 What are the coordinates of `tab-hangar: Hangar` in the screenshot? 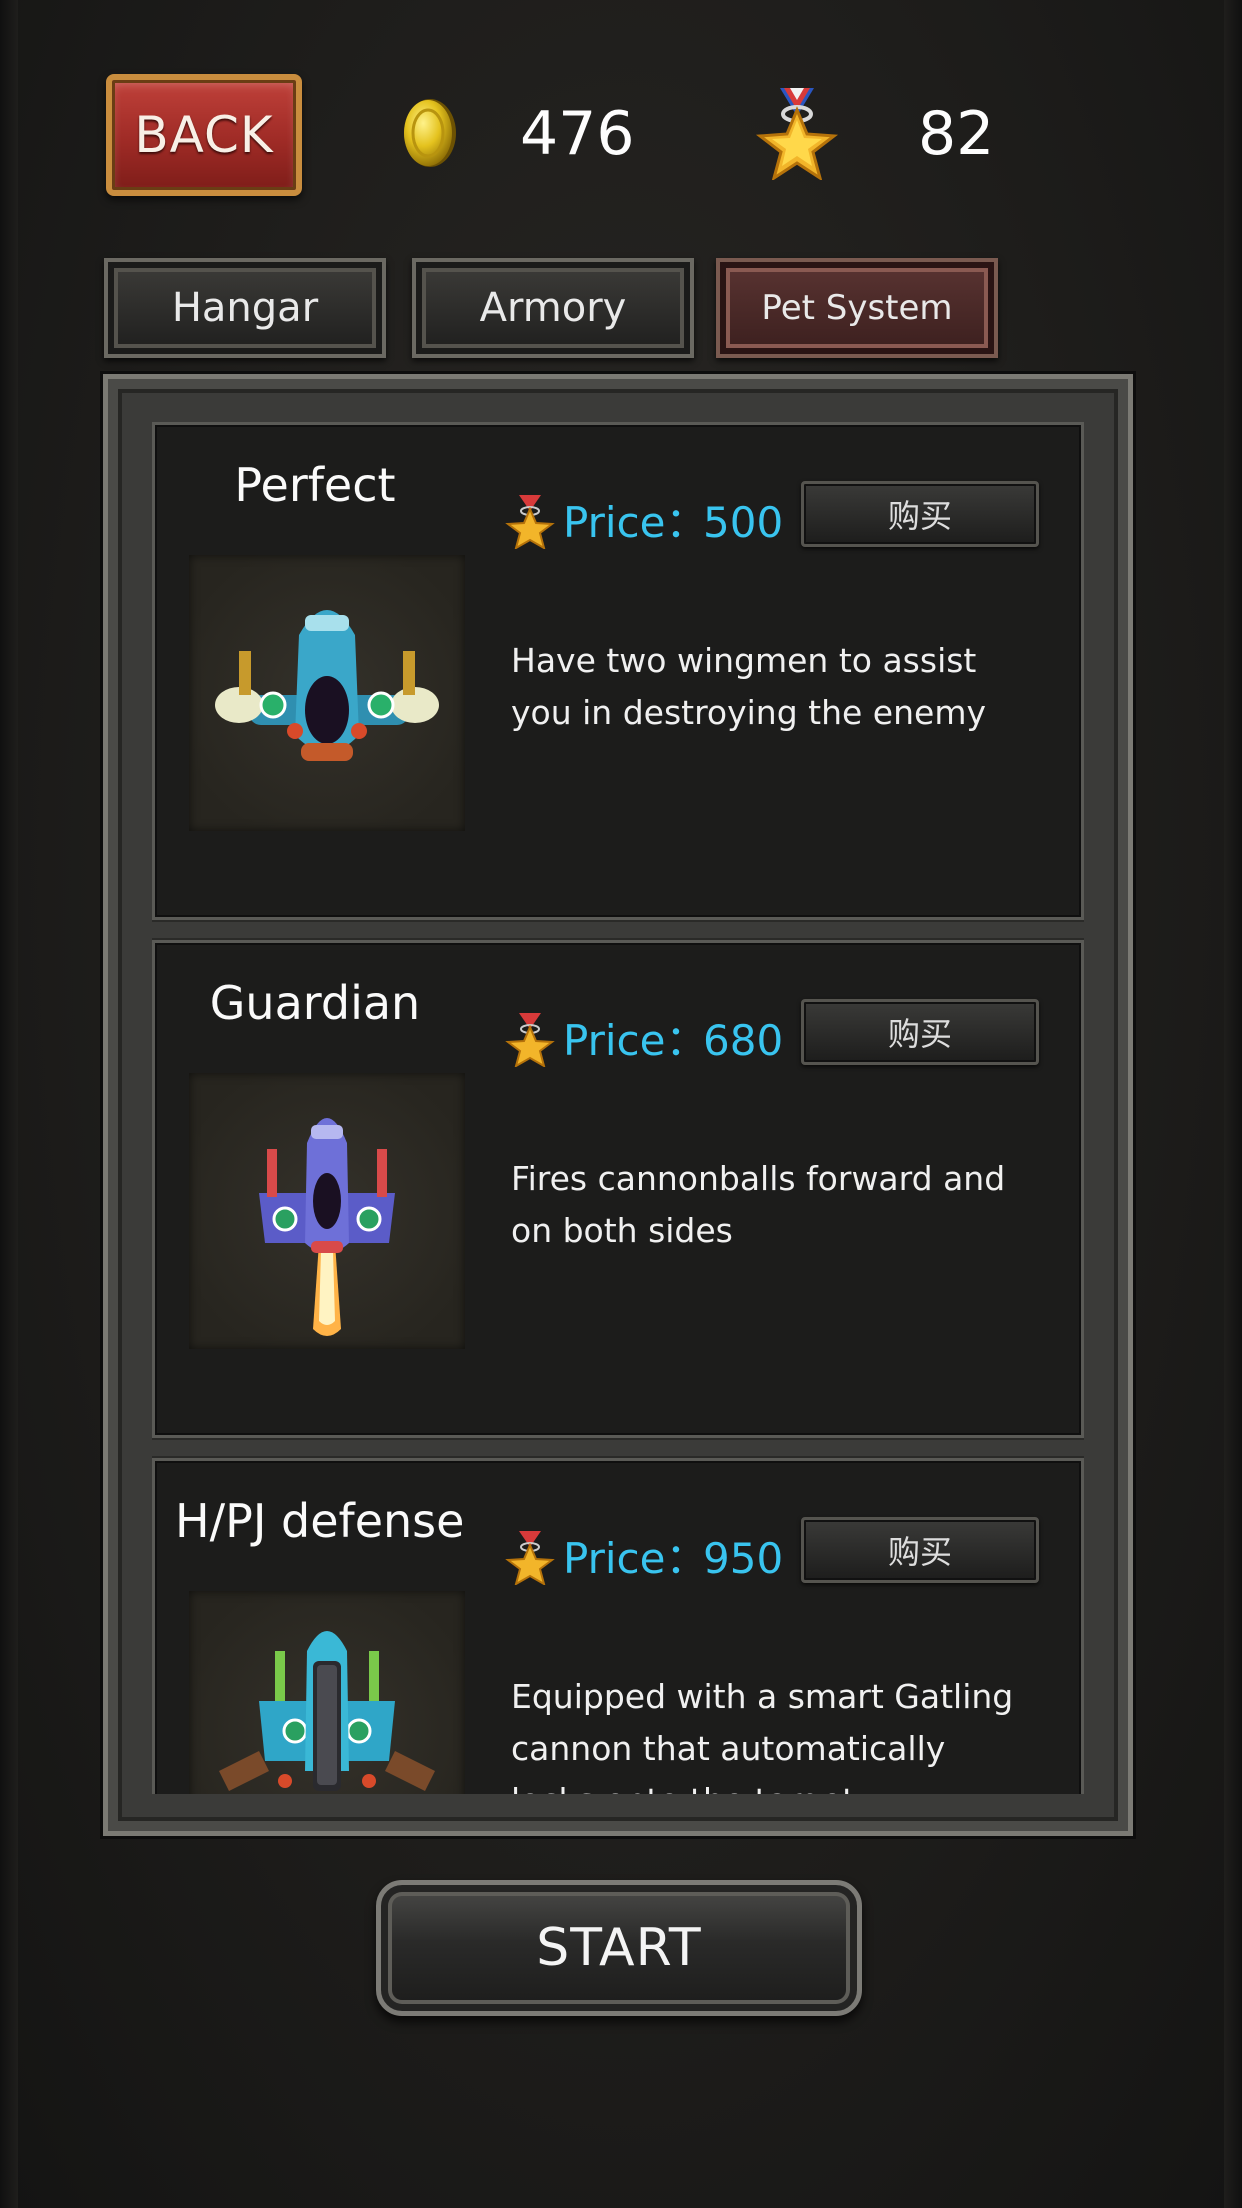 It's located at (245, 308).